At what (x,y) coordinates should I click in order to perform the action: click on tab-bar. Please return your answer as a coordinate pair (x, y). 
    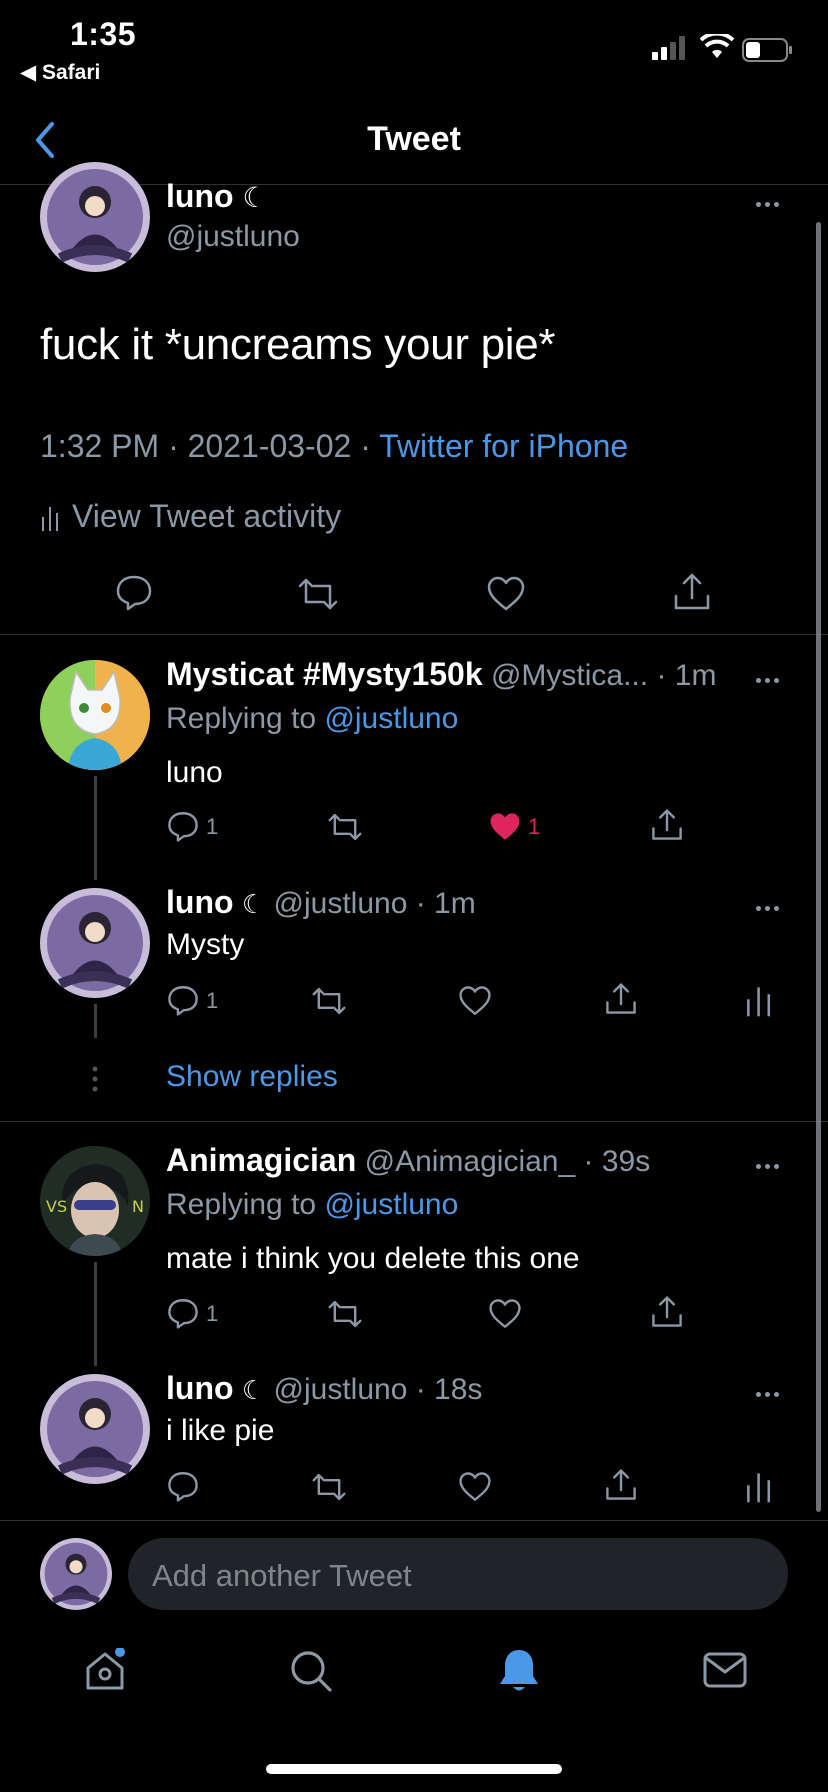
    Looking at the image, I should click on (414, 1678).